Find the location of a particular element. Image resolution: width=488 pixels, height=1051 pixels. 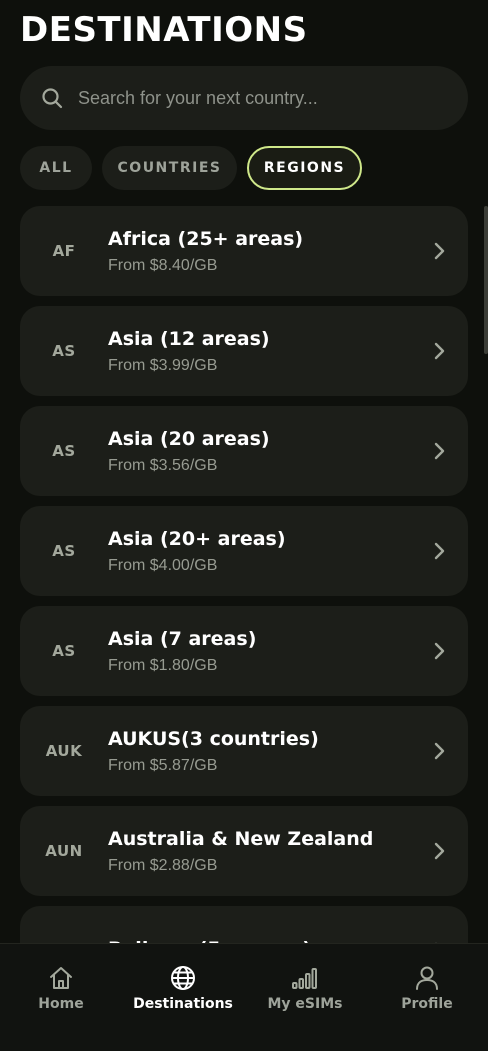

nav-item-home: Home is located at coordinates (61, 997).